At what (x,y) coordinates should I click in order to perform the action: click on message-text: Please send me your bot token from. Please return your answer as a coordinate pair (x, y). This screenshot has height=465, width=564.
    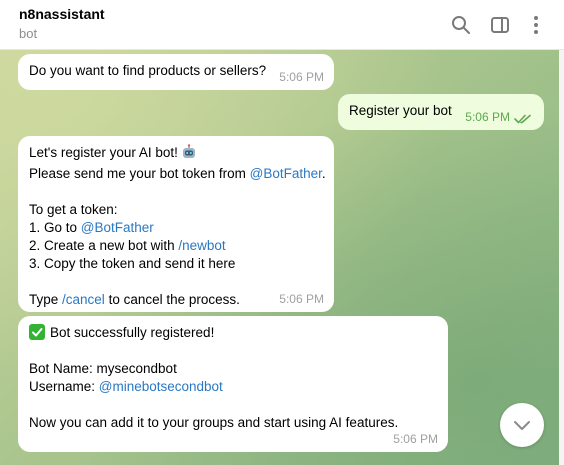
    Looking at the image, I should click on (139, 173).